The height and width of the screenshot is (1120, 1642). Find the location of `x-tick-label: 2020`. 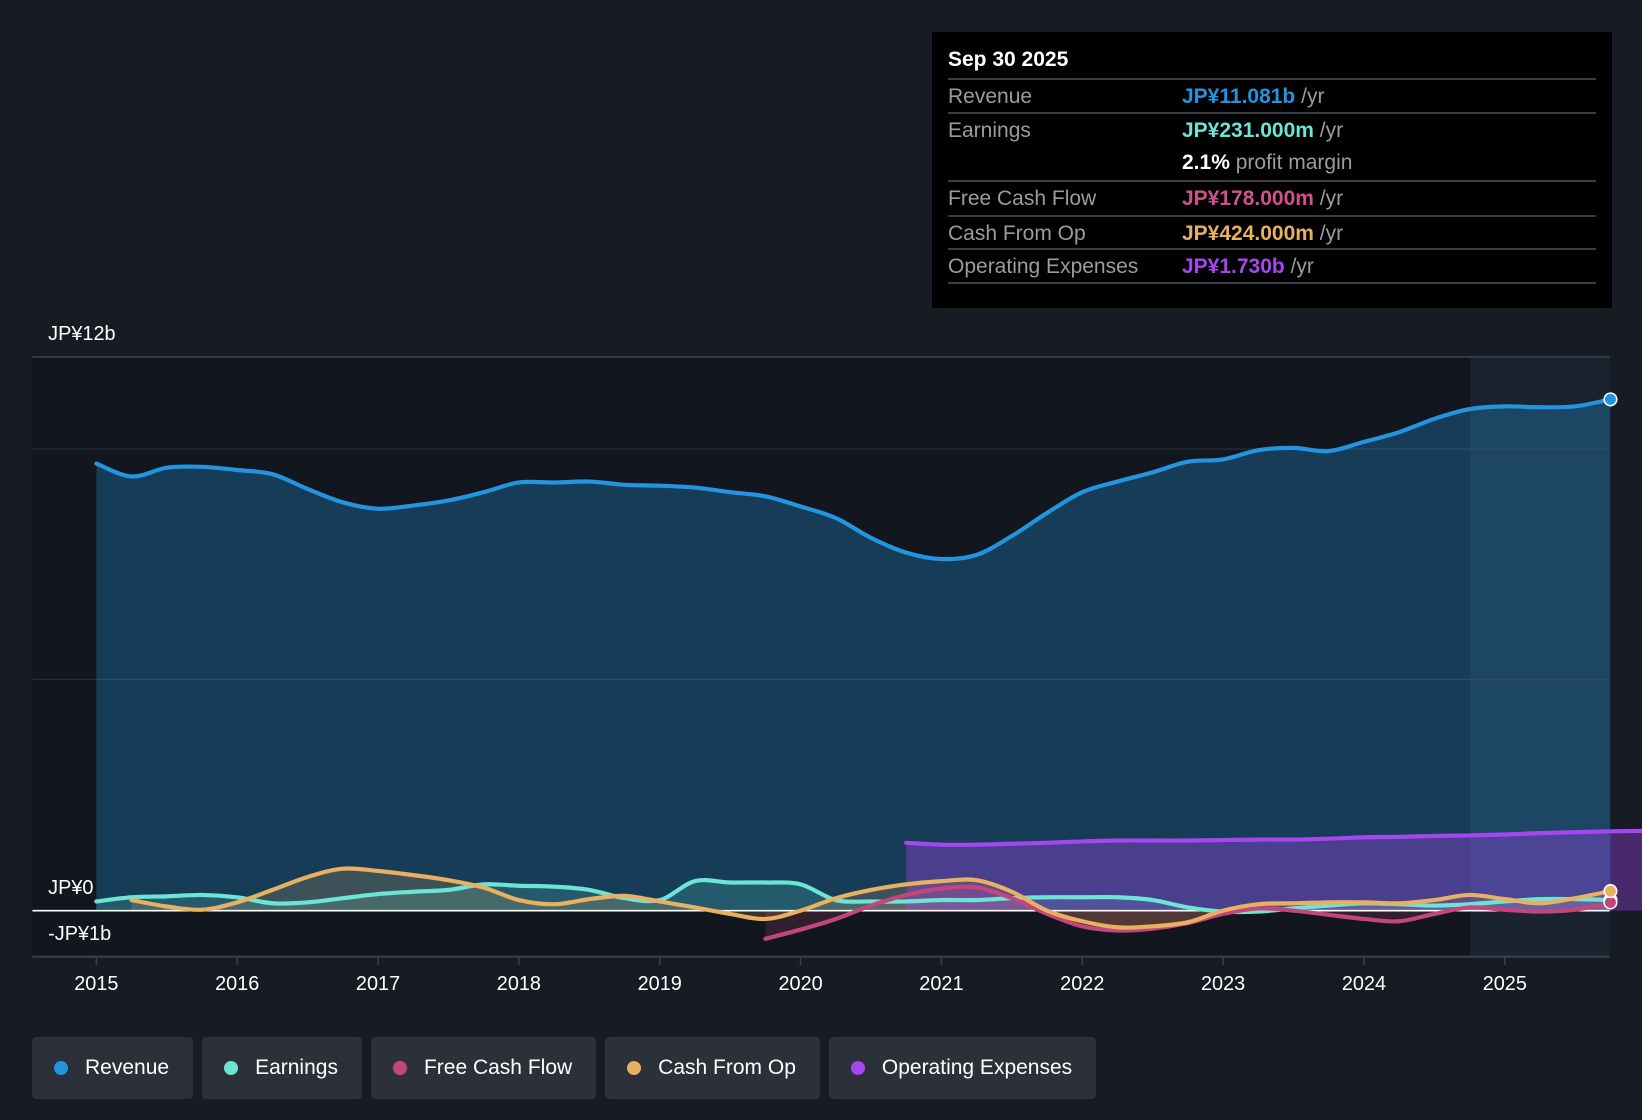

x-tick-label: 2020 is located at coordinates (800, 984).